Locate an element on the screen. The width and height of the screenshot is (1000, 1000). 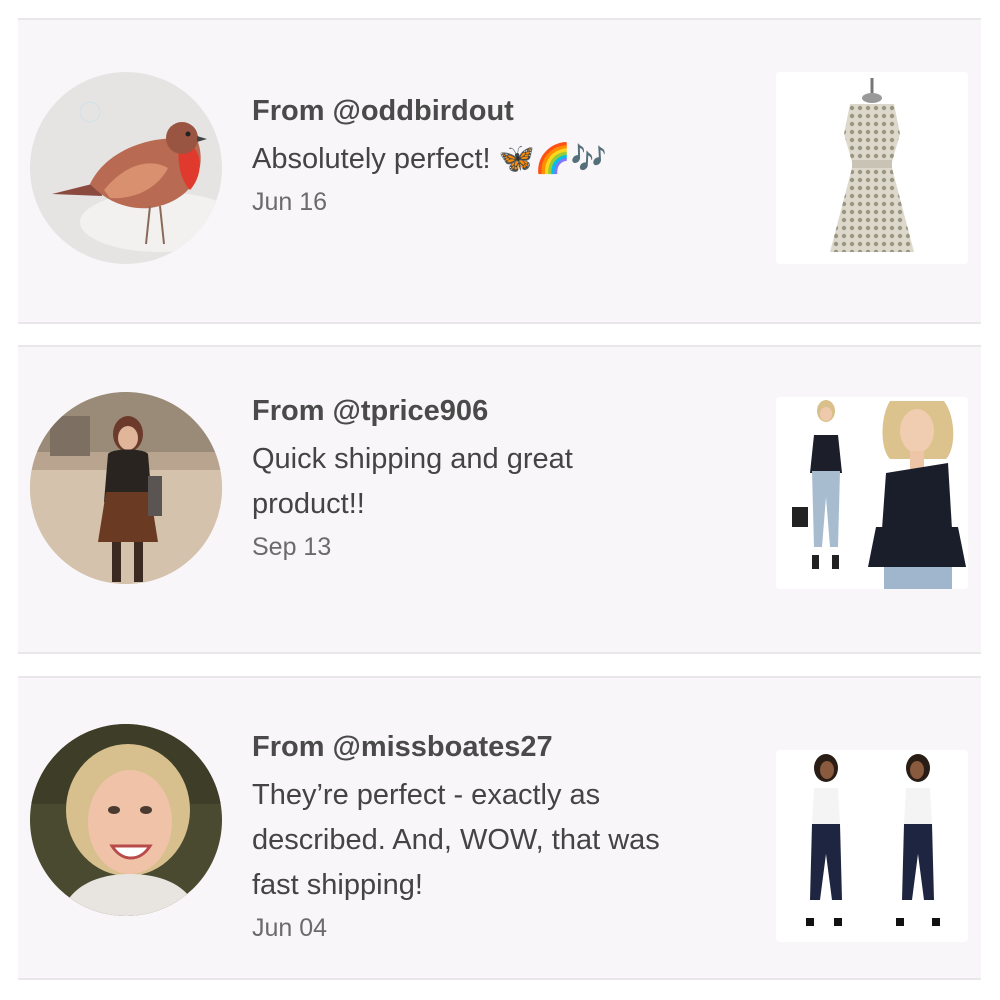
review-message: Quick shipping and great product!! is located at coordinates (412, 481).